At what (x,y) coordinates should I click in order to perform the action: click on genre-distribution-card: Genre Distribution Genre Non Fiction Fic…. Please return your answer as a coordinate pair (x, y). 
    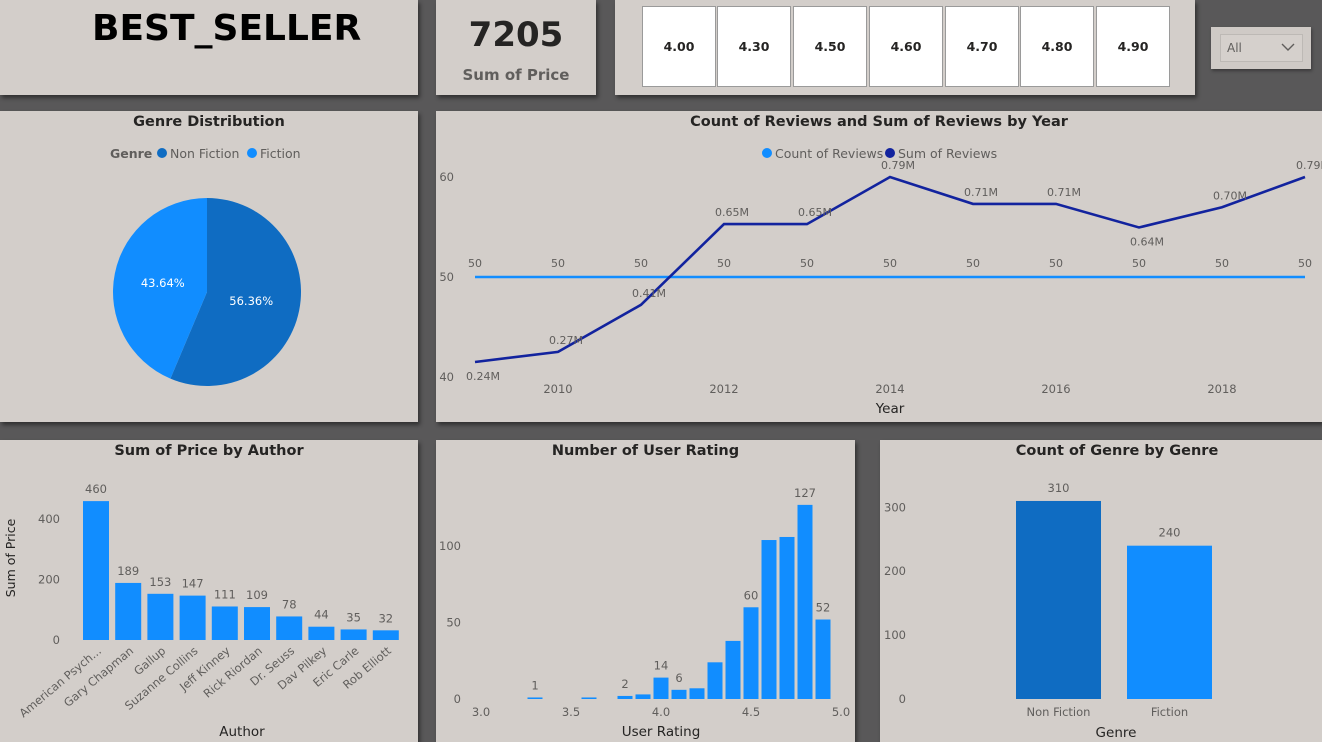
    Looking at the image, I should click on (209, 266).